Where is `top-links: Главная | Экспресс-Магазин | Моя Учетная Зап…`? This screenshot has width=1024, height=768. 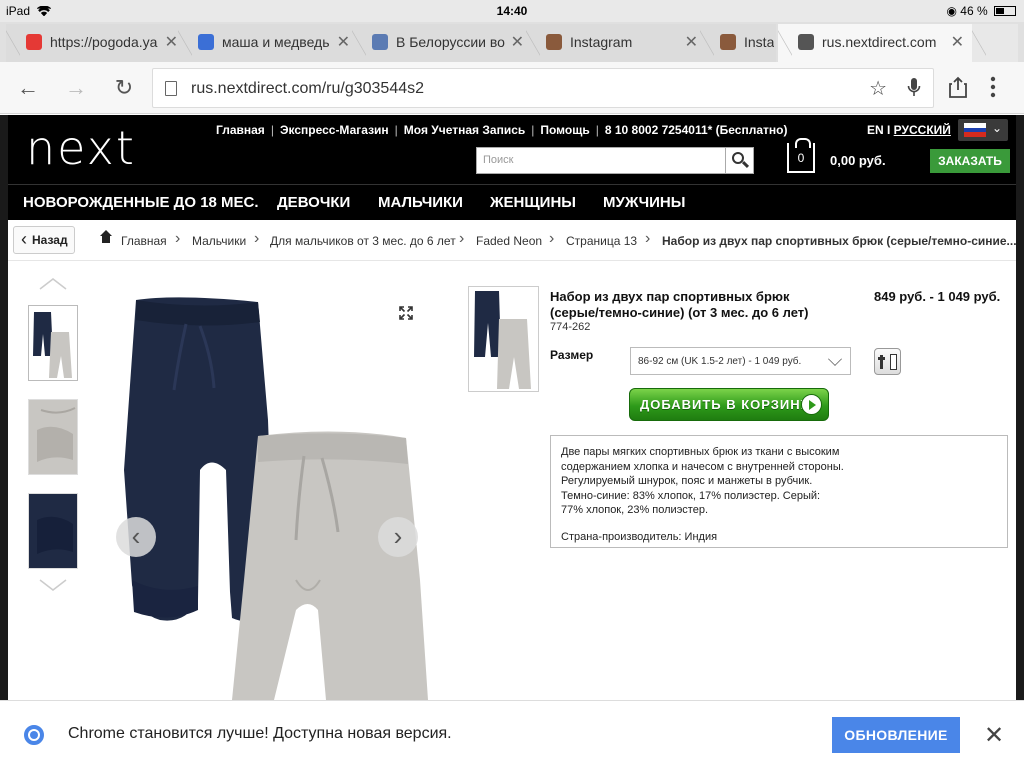
top-links: Главная | Экспресс-Магазин | Моя Учетная Зап… is located at coordinates (502, 130).